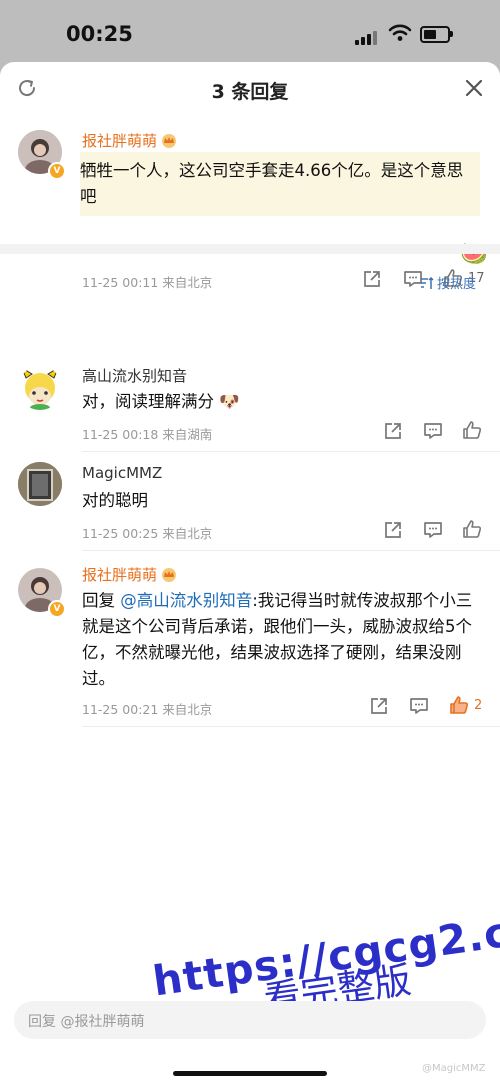 The width and height of the screenshot is (500, 1085). I want to click on sort-icon, so click(427, 282).